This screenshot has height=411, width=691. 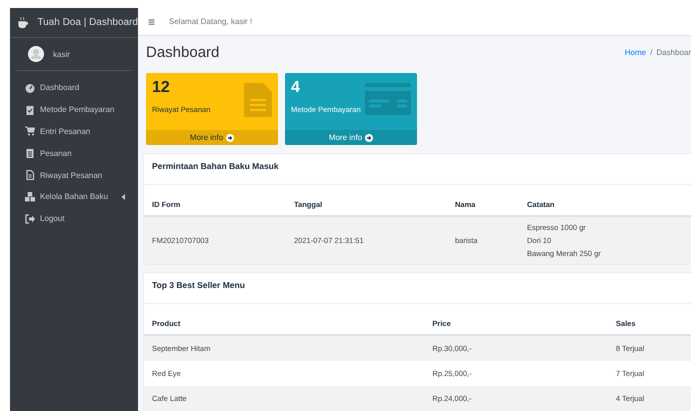 What do you see at coordinates (296, 88) in the screenshot?
I see `stat-value: 4` at bounding box center [296, 88].